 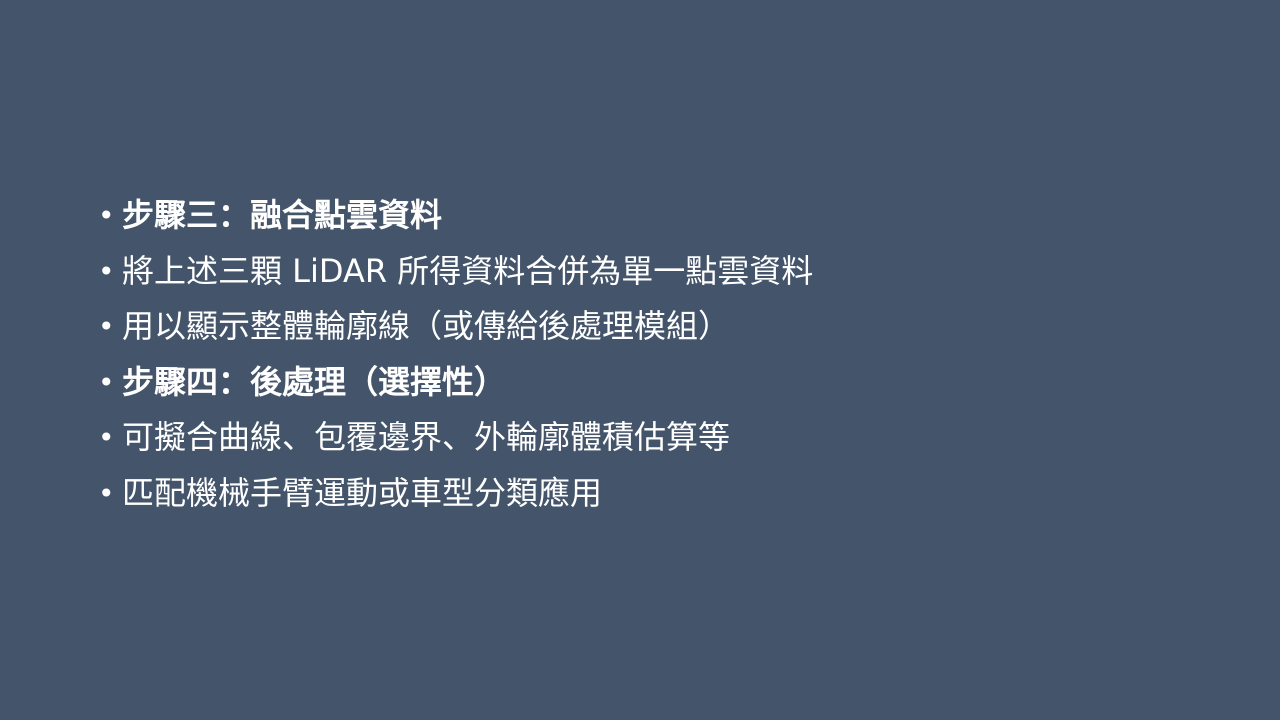 What do you see at coordinates (468, 270) in the screenshot?
I see `bullet-text: 將上述三顆 LiDAR 所得資料合併為單一點雲資料` at bounding box center [468, 270].